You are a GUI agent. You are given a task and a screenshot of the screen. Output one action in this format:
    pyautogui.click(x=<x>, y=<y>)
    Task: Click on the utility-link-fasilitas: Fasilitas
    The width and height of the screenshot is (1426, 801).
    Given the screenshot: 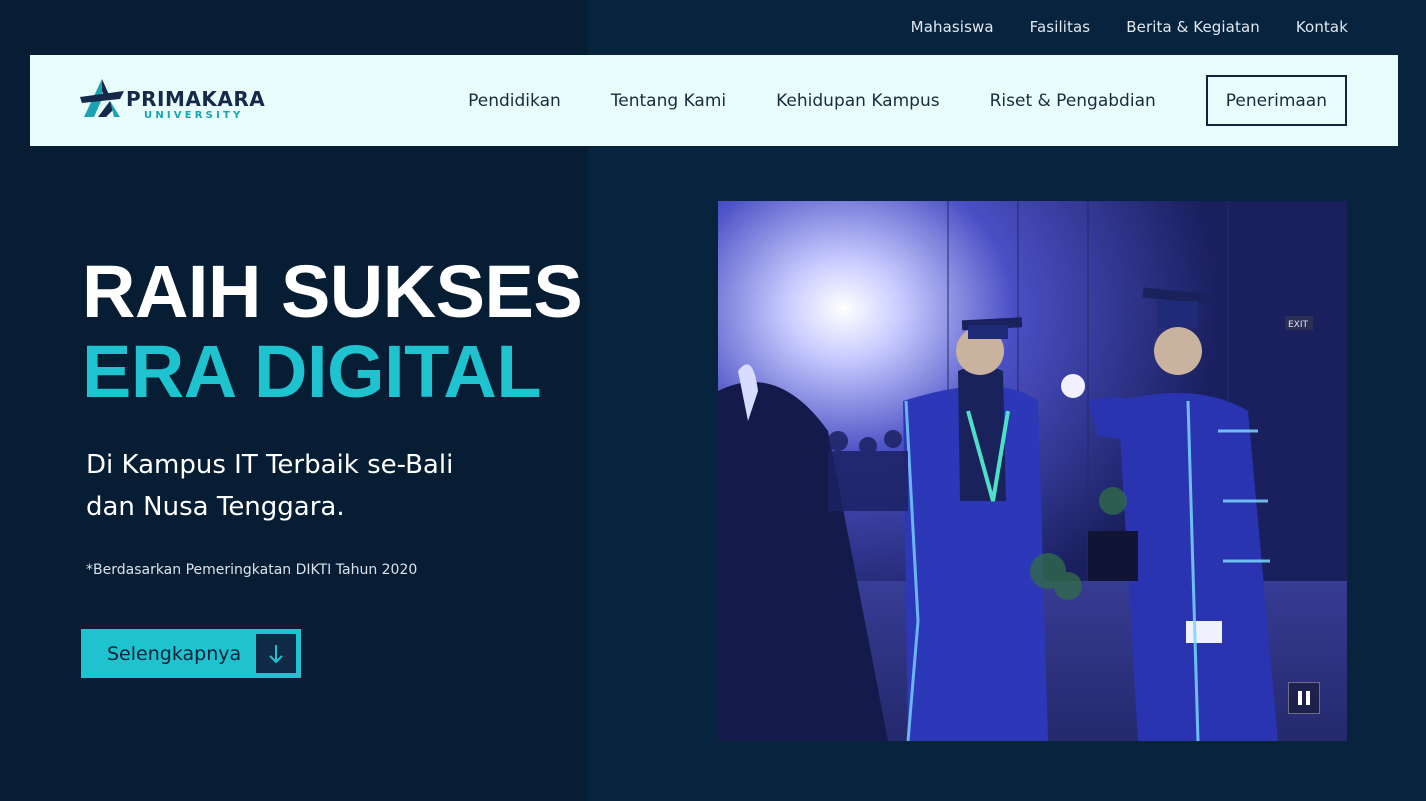 What is the action you would take?
    pyautogui.click(x=1060, y=27)
    